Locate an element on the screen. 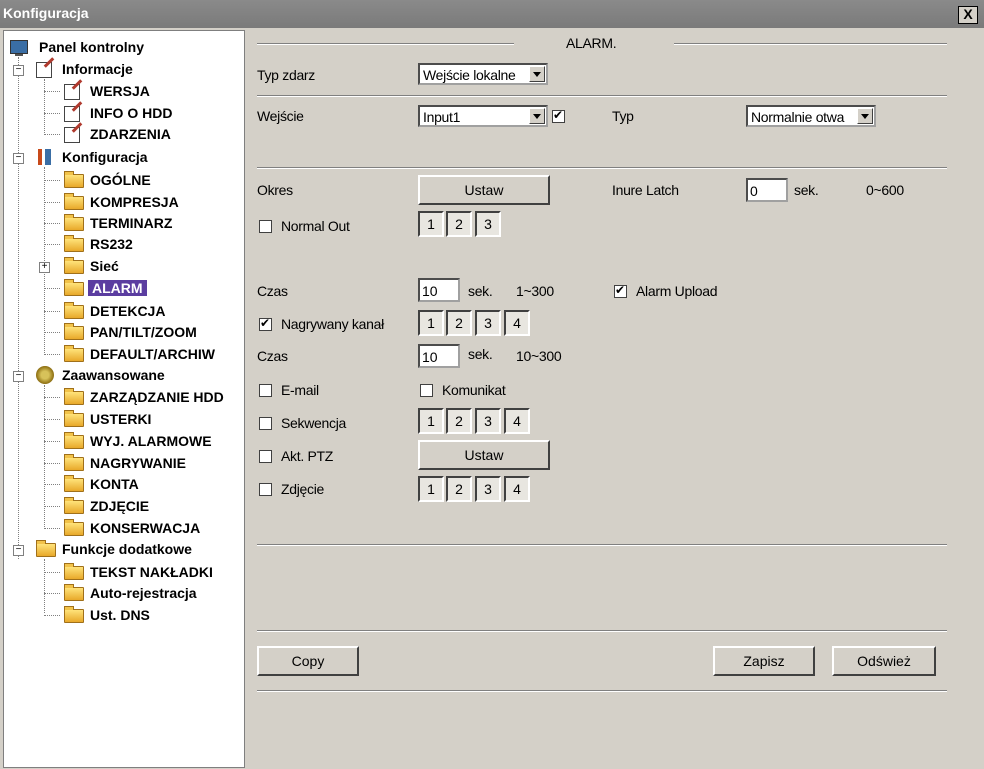  akt-ptz-checkbox is located at coordinates (265, 456).